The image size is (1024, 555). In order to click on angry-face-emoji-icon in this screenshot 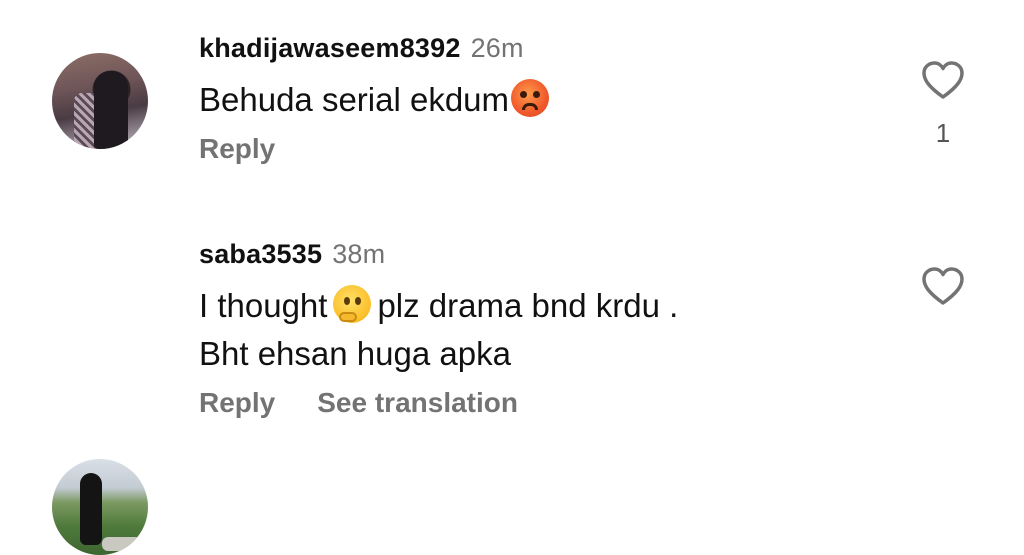, I will do `click(530, 98)`.